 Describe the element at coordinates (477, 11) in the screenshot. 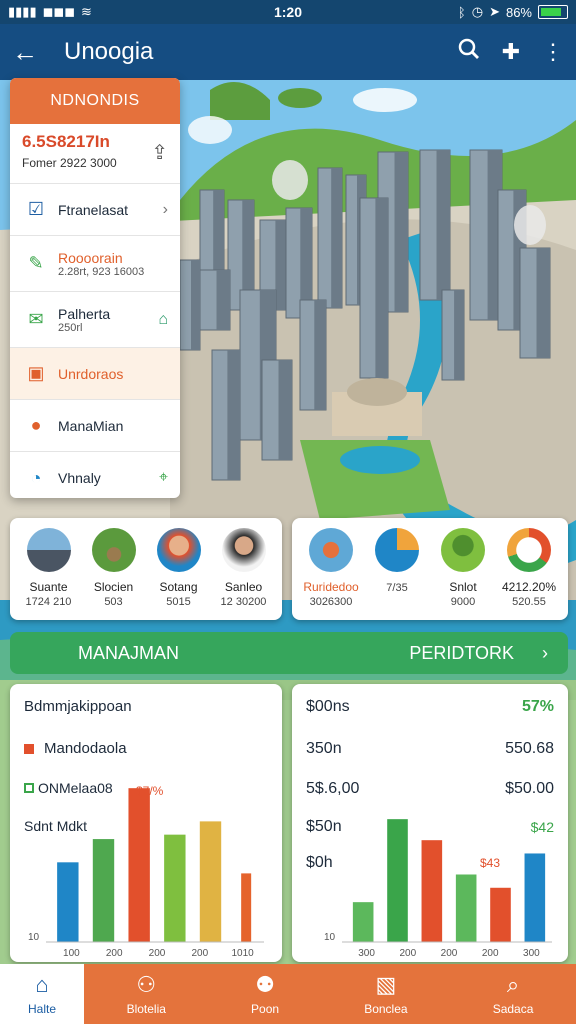

I see `alarm-icon: ◷` at that location.